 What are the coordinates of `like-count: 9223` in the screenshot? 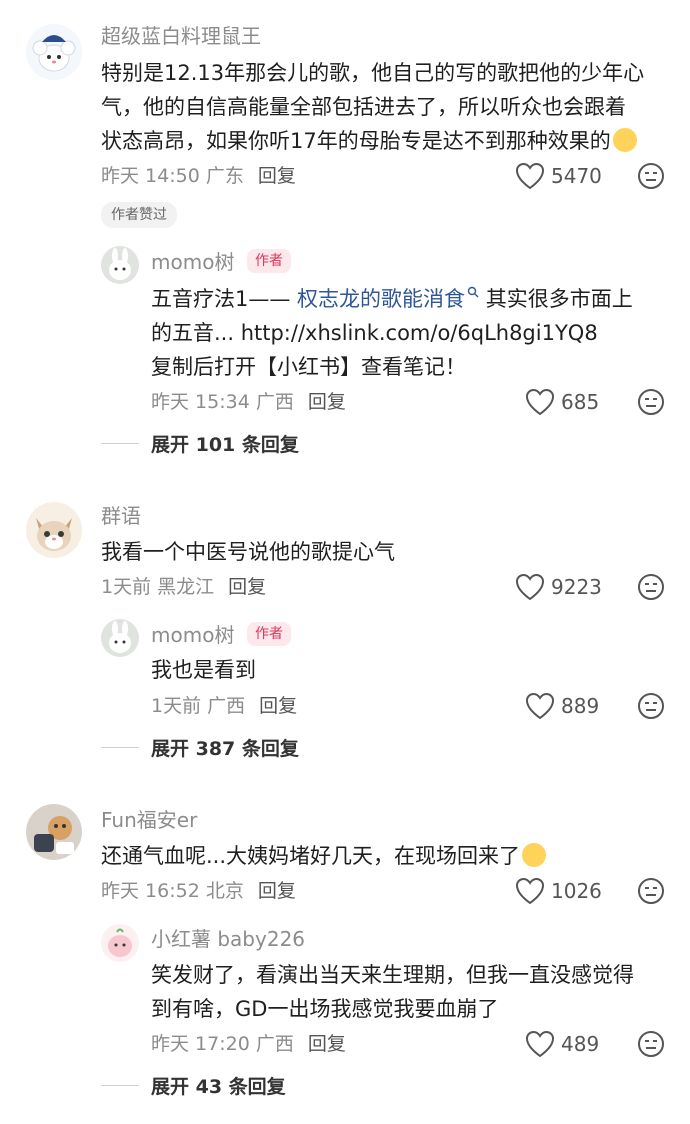 It's located at (576, 587).